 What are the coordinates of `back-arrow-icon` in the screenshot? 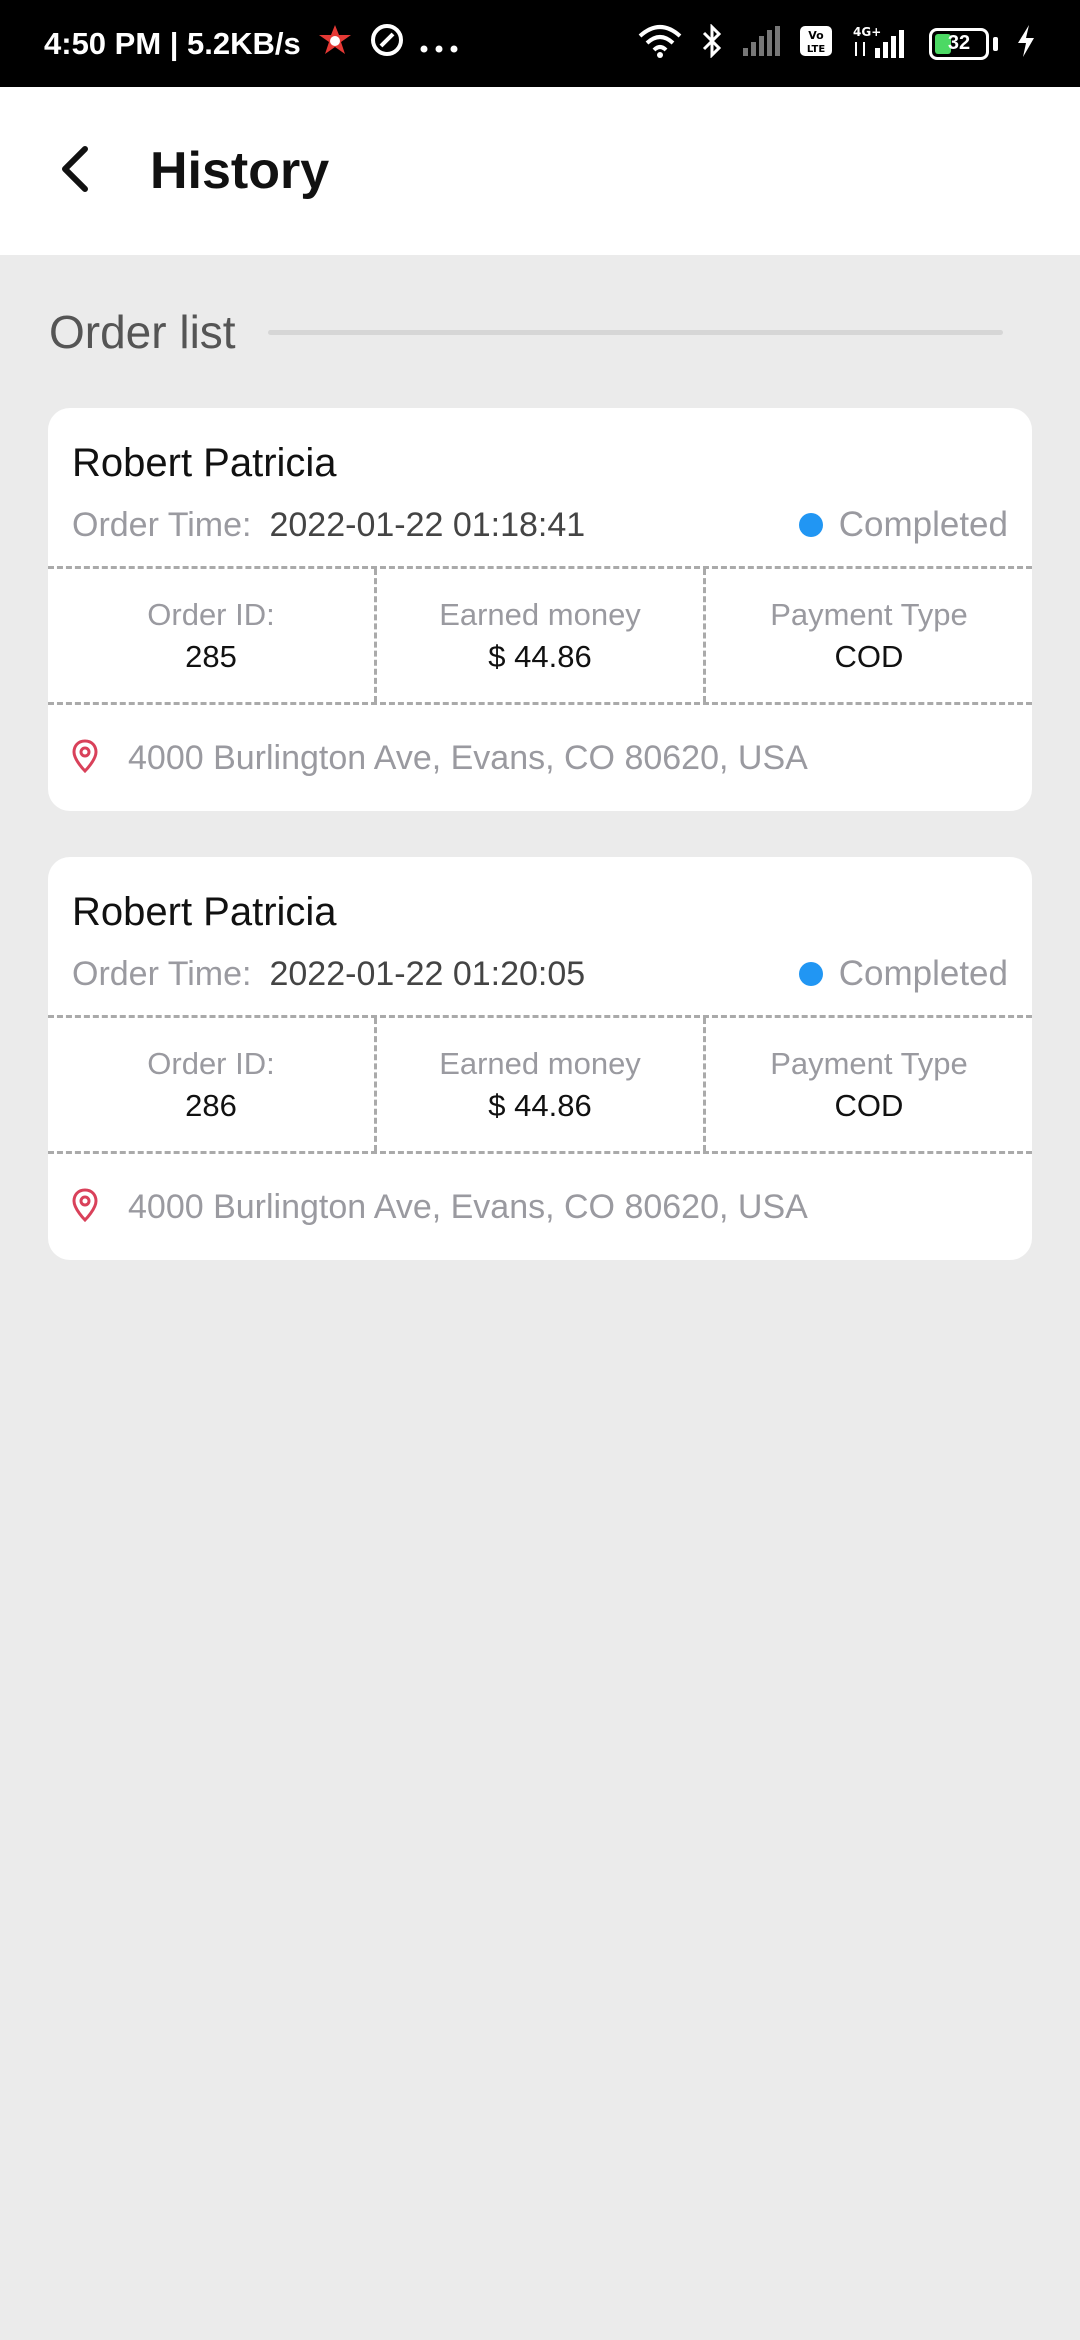 It's located at (75, 171).